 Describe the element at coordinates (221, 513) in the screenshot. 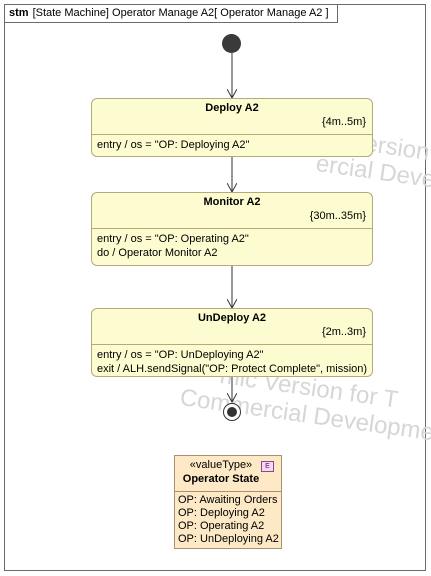

I see `enumeration-literal: OP: Deploying A2` at that location.